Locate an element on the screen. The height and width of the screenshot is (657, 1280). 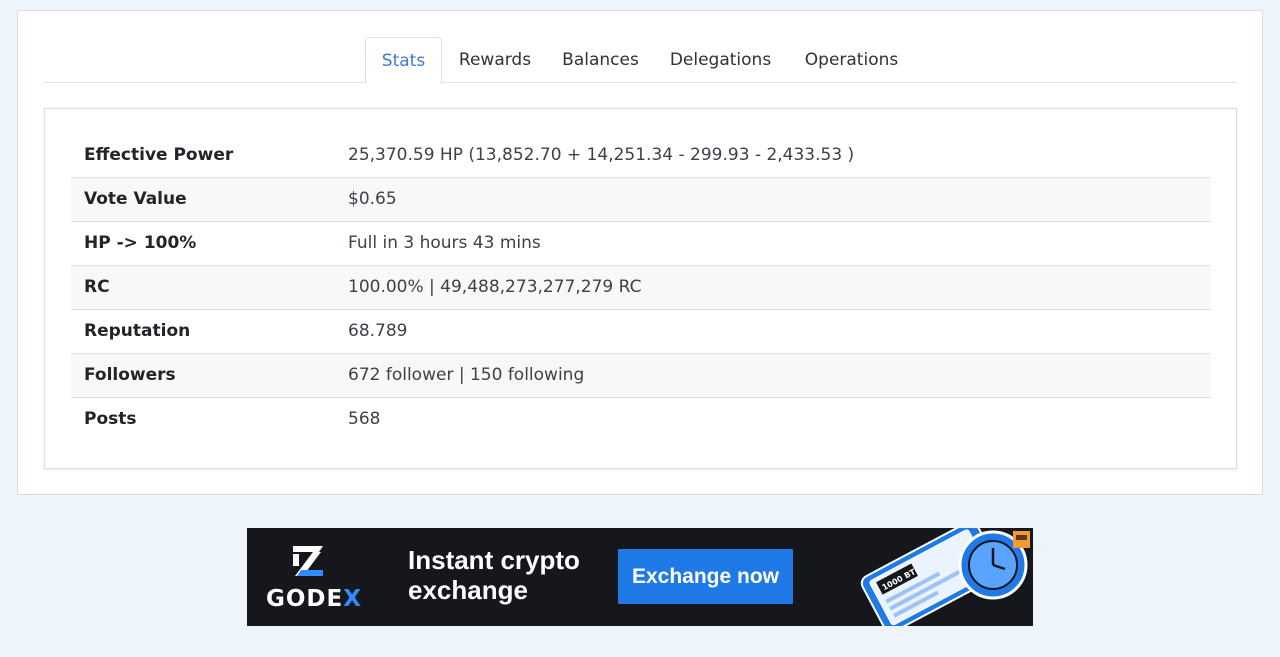
stat-label-hp-recharge: HP -> 100% is located at coordinates (209, 242).